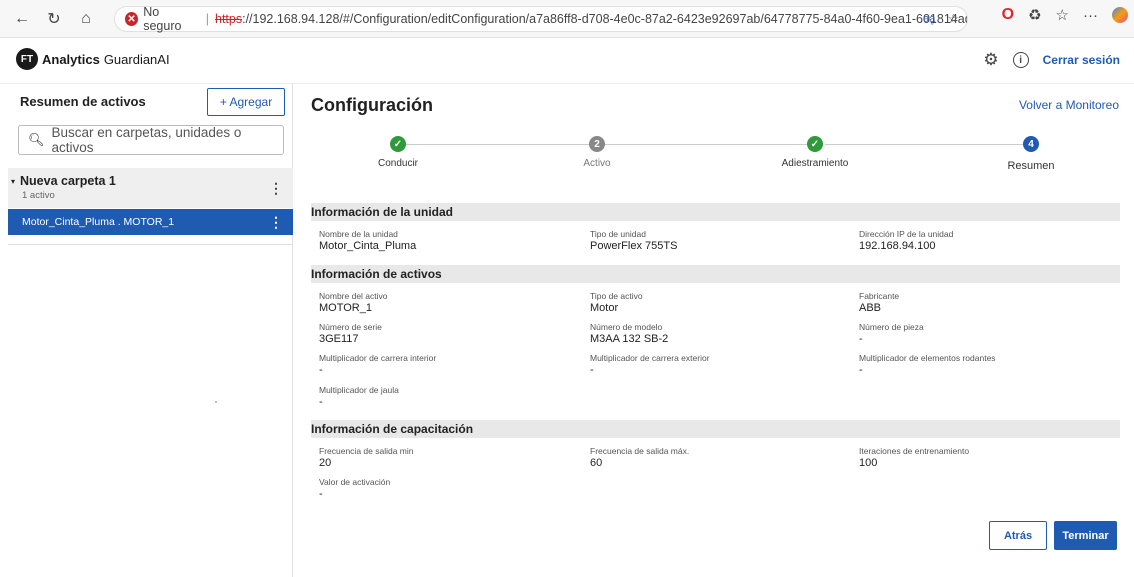  Describe the element at coordinates (1081, 60) in the screenshot. I see `logout-link: Cerrar sesión` at that location.